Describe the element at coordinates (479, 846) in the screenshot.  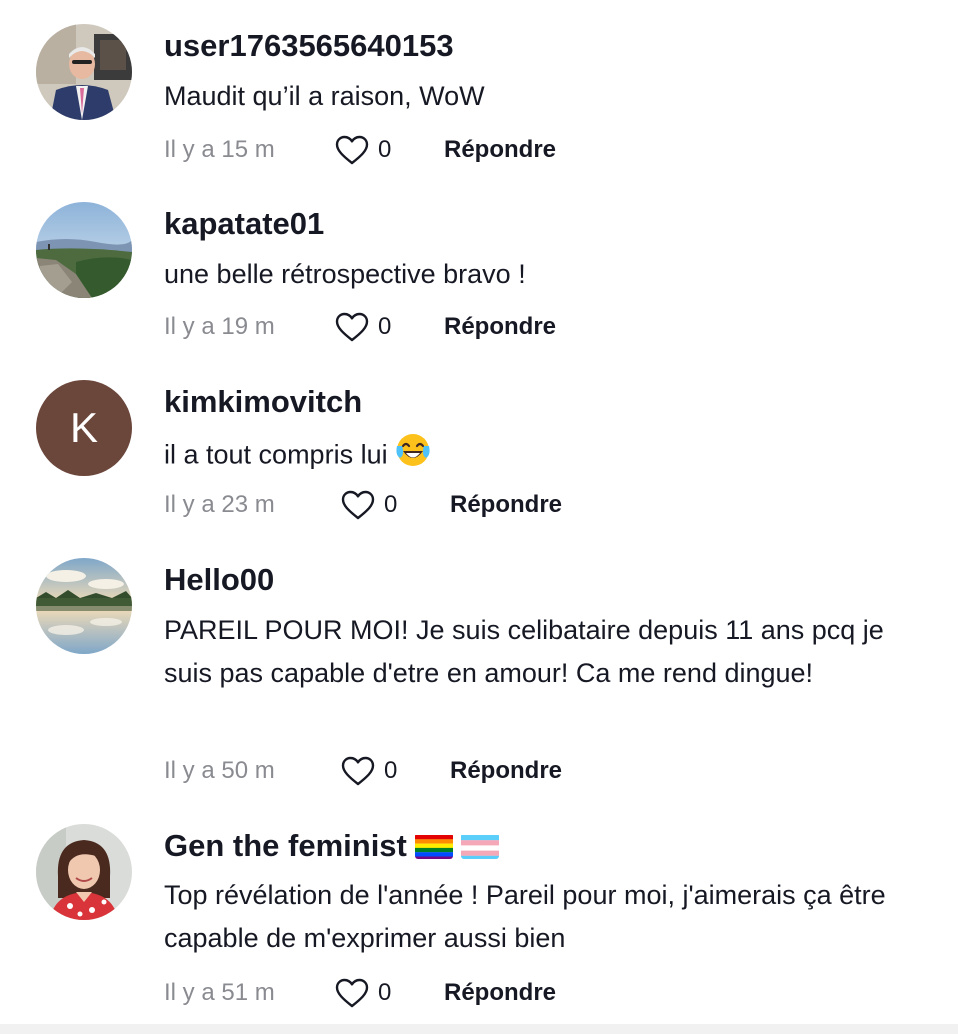
I see `transgender-flag-icon` at that location.